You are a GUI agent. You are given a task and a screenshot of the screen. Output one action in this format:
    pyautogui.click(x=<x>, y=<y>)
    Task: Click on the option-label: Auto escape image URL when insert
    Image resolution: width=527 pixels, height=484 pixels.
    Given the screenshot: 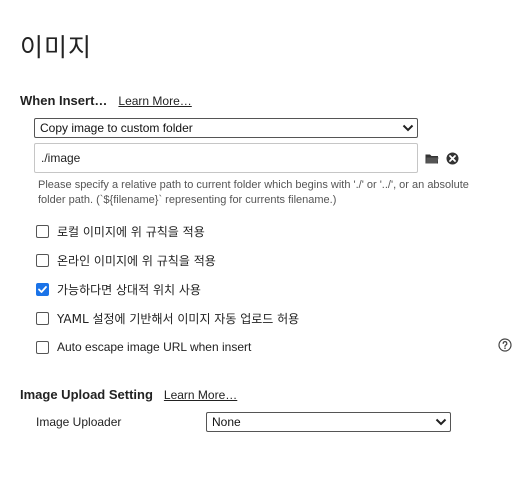 What is the action you would take?
    pyautogui.click(x=154, y=347)
    